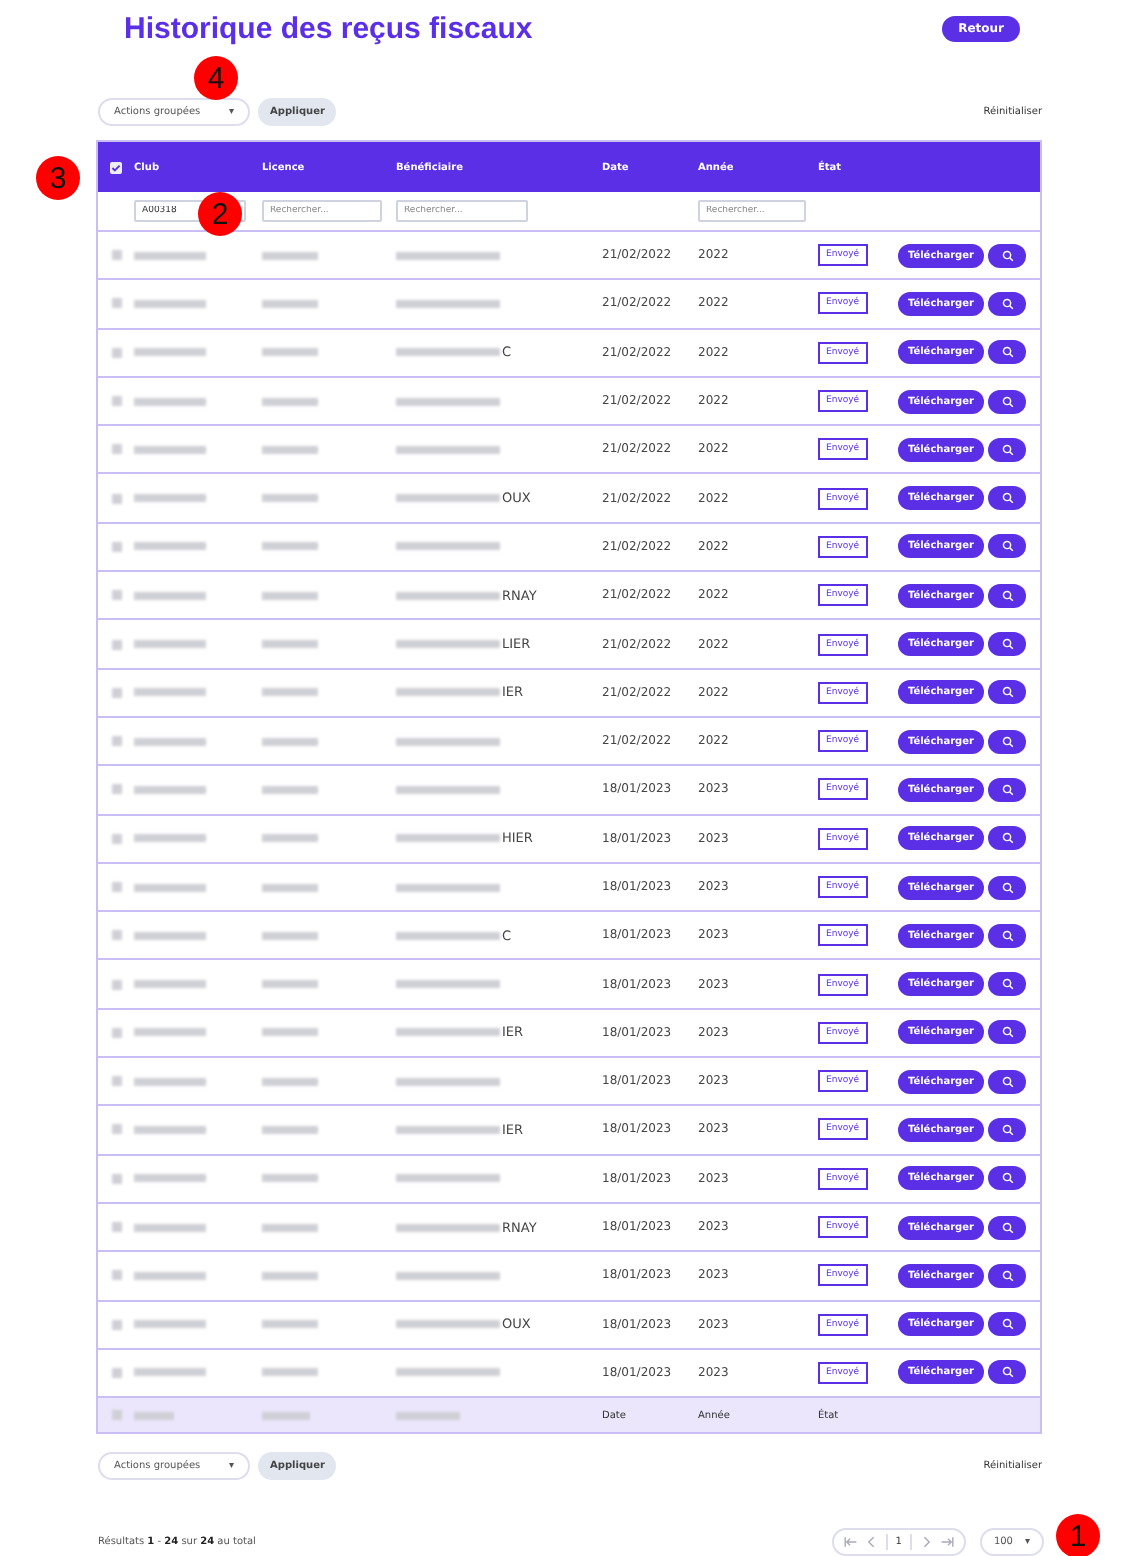 This screenshot has height=1556, width=1132. I want to click on select-all-checkbox, so click(116, 167).